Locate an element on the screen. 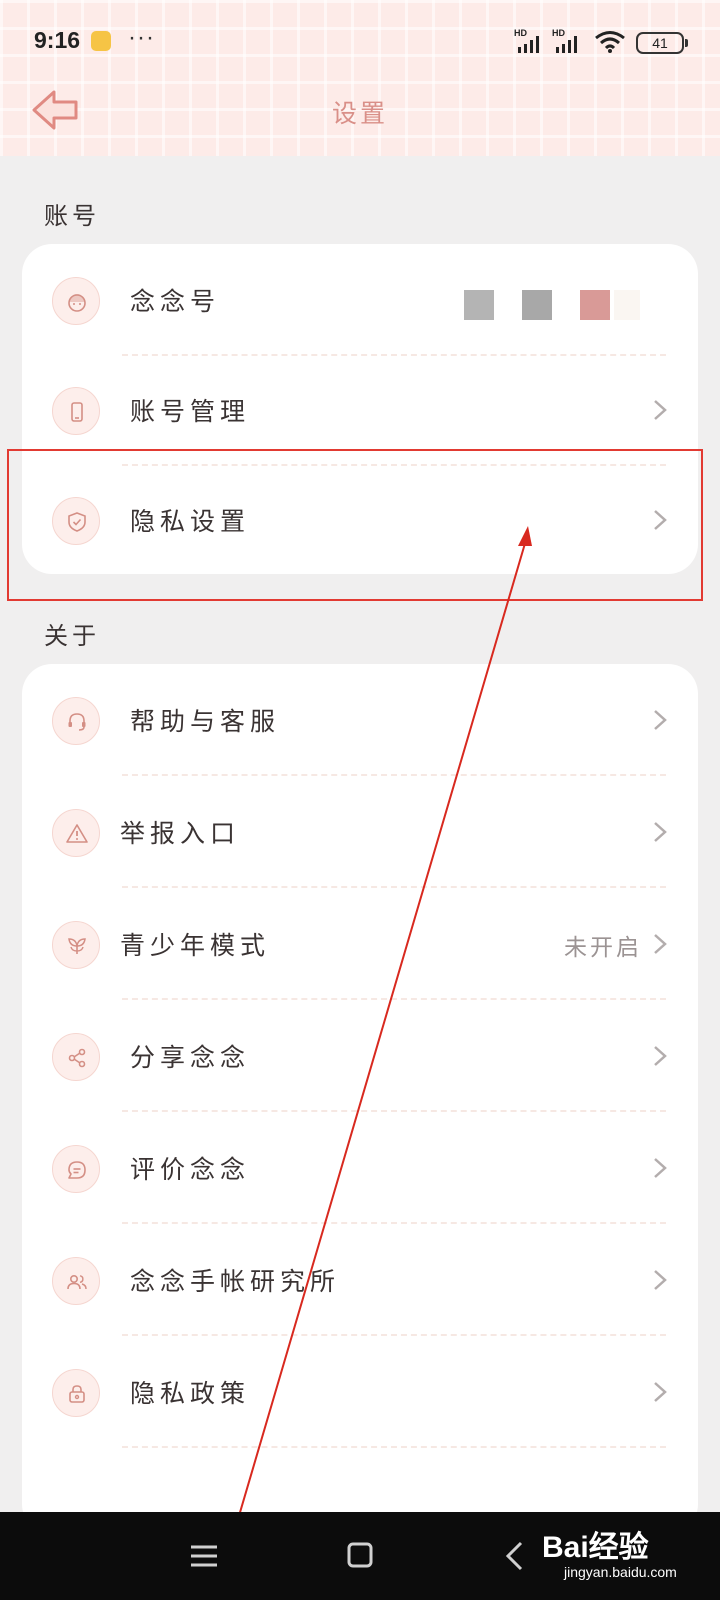 This screenshot has height=1600, width=720. row-label: 念念号 is located at coordinates (175, 301).